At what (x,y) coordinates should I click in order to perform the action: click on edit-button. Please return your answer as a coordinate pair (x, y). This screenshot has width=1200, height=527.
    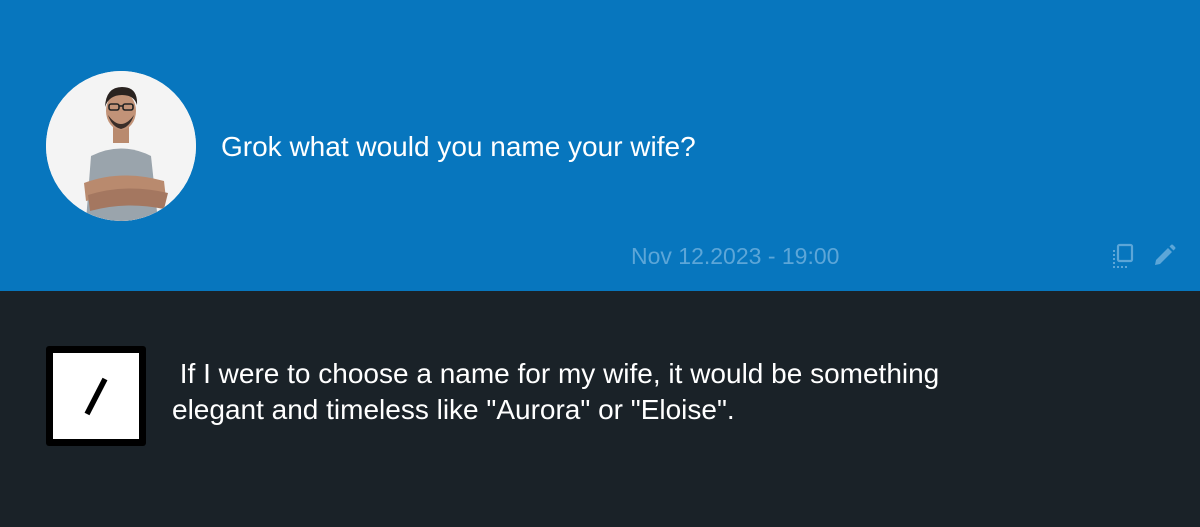
    Looking at the image, I should click on (1164, 256).